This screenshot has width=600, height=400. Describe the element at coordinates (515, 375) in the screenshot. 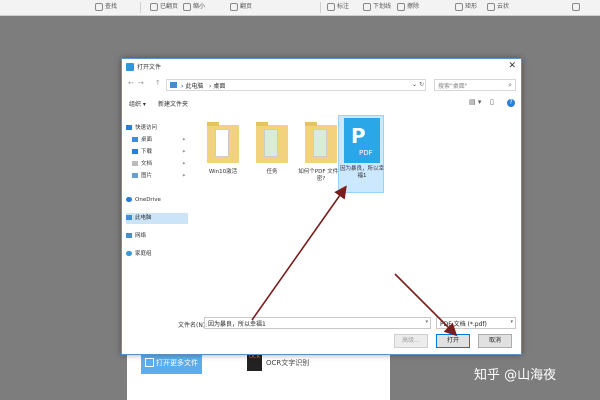

I see `watermark: 知乎 @山海夜` at that location.